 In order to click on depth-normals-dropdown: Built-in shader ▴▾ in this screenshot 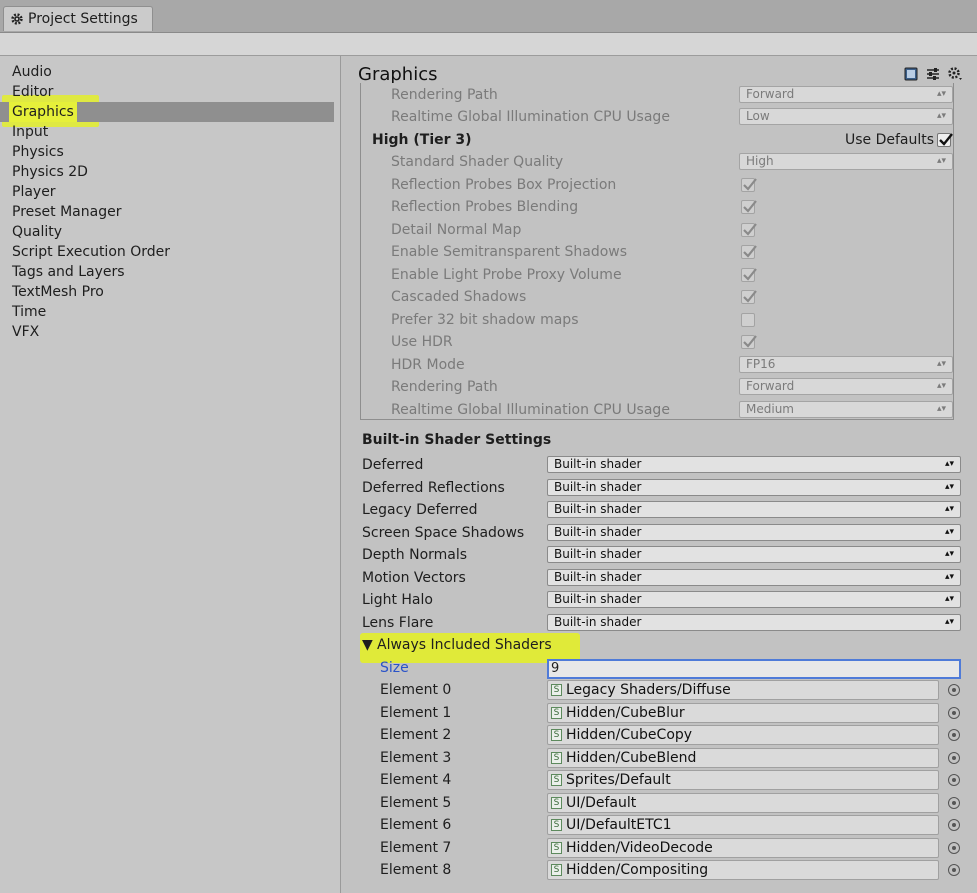, I will do `click(754, 554)`.